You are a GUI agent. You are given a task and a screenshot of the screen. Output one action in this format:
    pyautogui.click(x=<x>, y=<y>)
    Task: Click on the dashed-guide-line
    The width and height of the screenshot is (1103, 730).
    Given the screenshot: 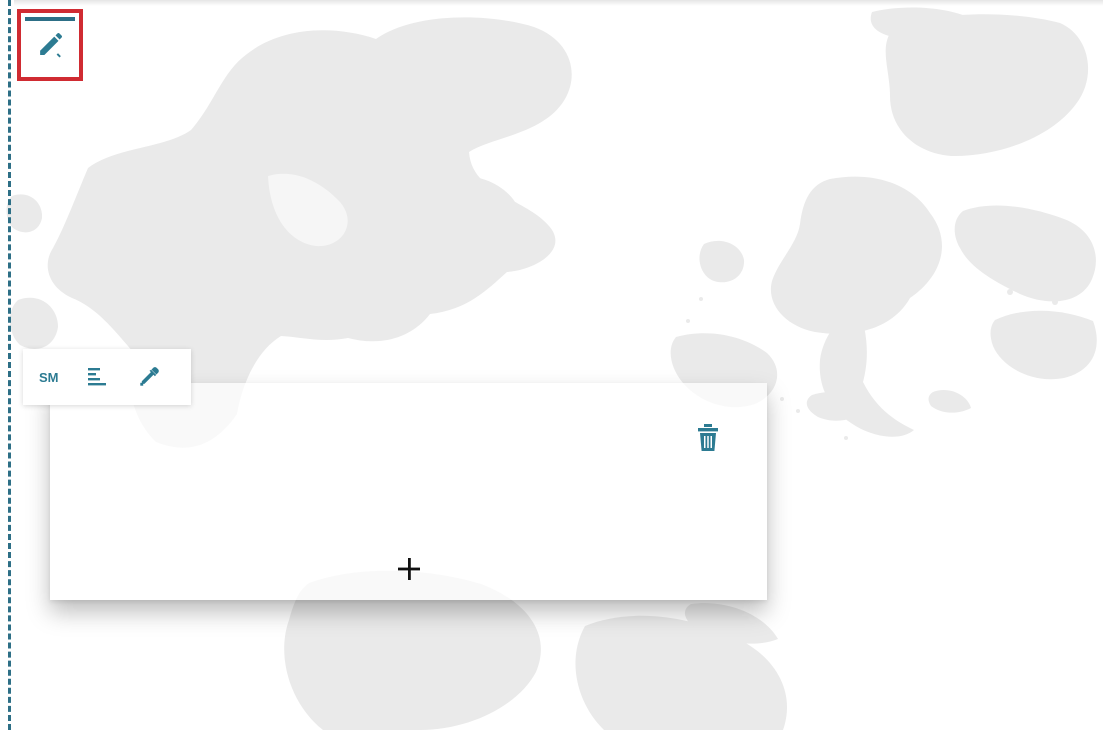 What is the action you would take?
    pyautogui.click(x=9, y=365)
    